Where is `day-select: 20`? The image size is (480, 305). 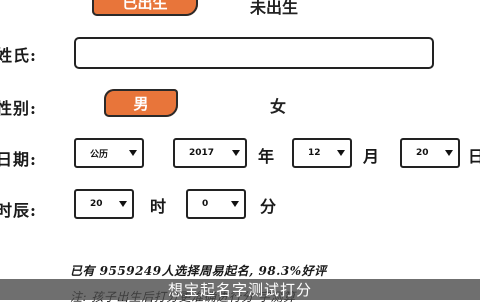 day-select: 20 is located at coordinates (430, 153).